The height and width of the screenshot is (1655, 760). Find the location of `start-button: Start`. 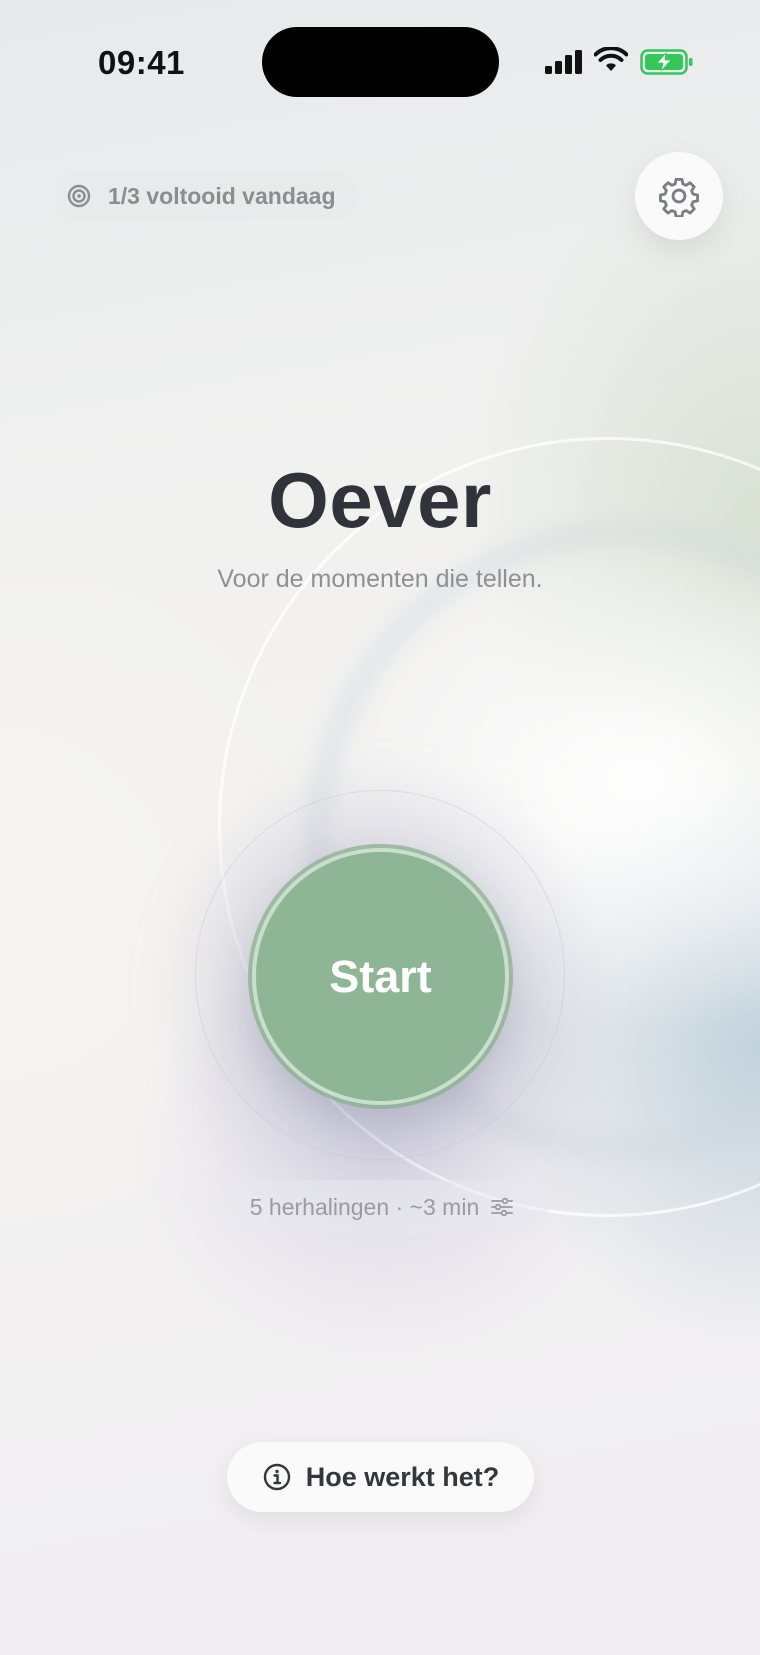

start-button: Start is located at coordinates (380, 976).